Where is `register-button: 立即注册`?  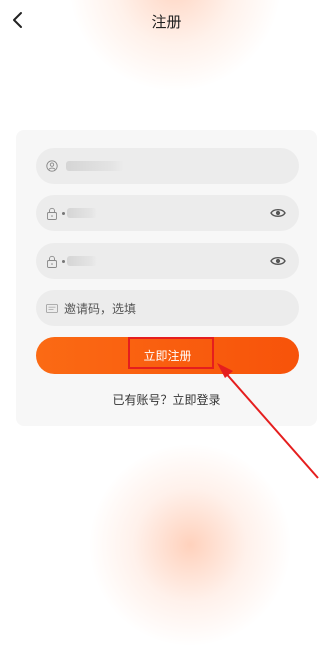 register-button: 立即注册 is located at coordinates (167, 355).